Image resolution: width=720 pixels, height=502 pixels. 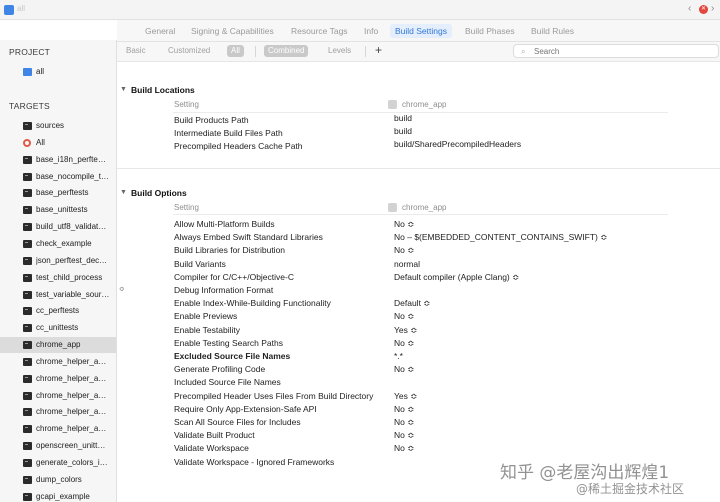 What do you see at coordinates (421, 31) in the screenshot?
I see `tab-build-settings: Build Settings` at bounding box center [421, 31].